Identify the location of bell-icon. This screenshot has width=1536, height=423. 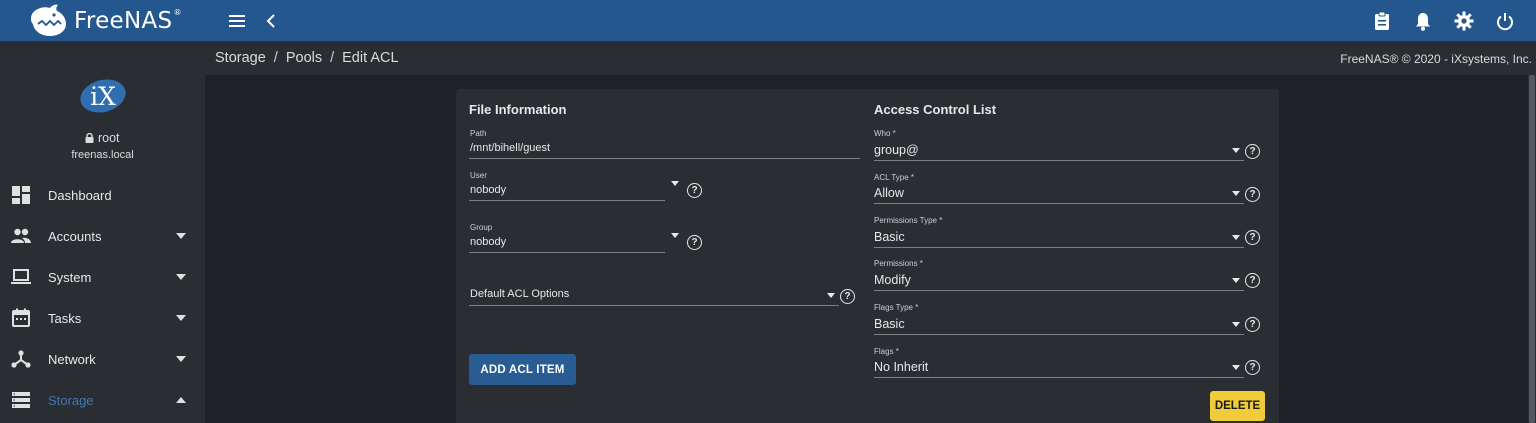
(1423, 21).